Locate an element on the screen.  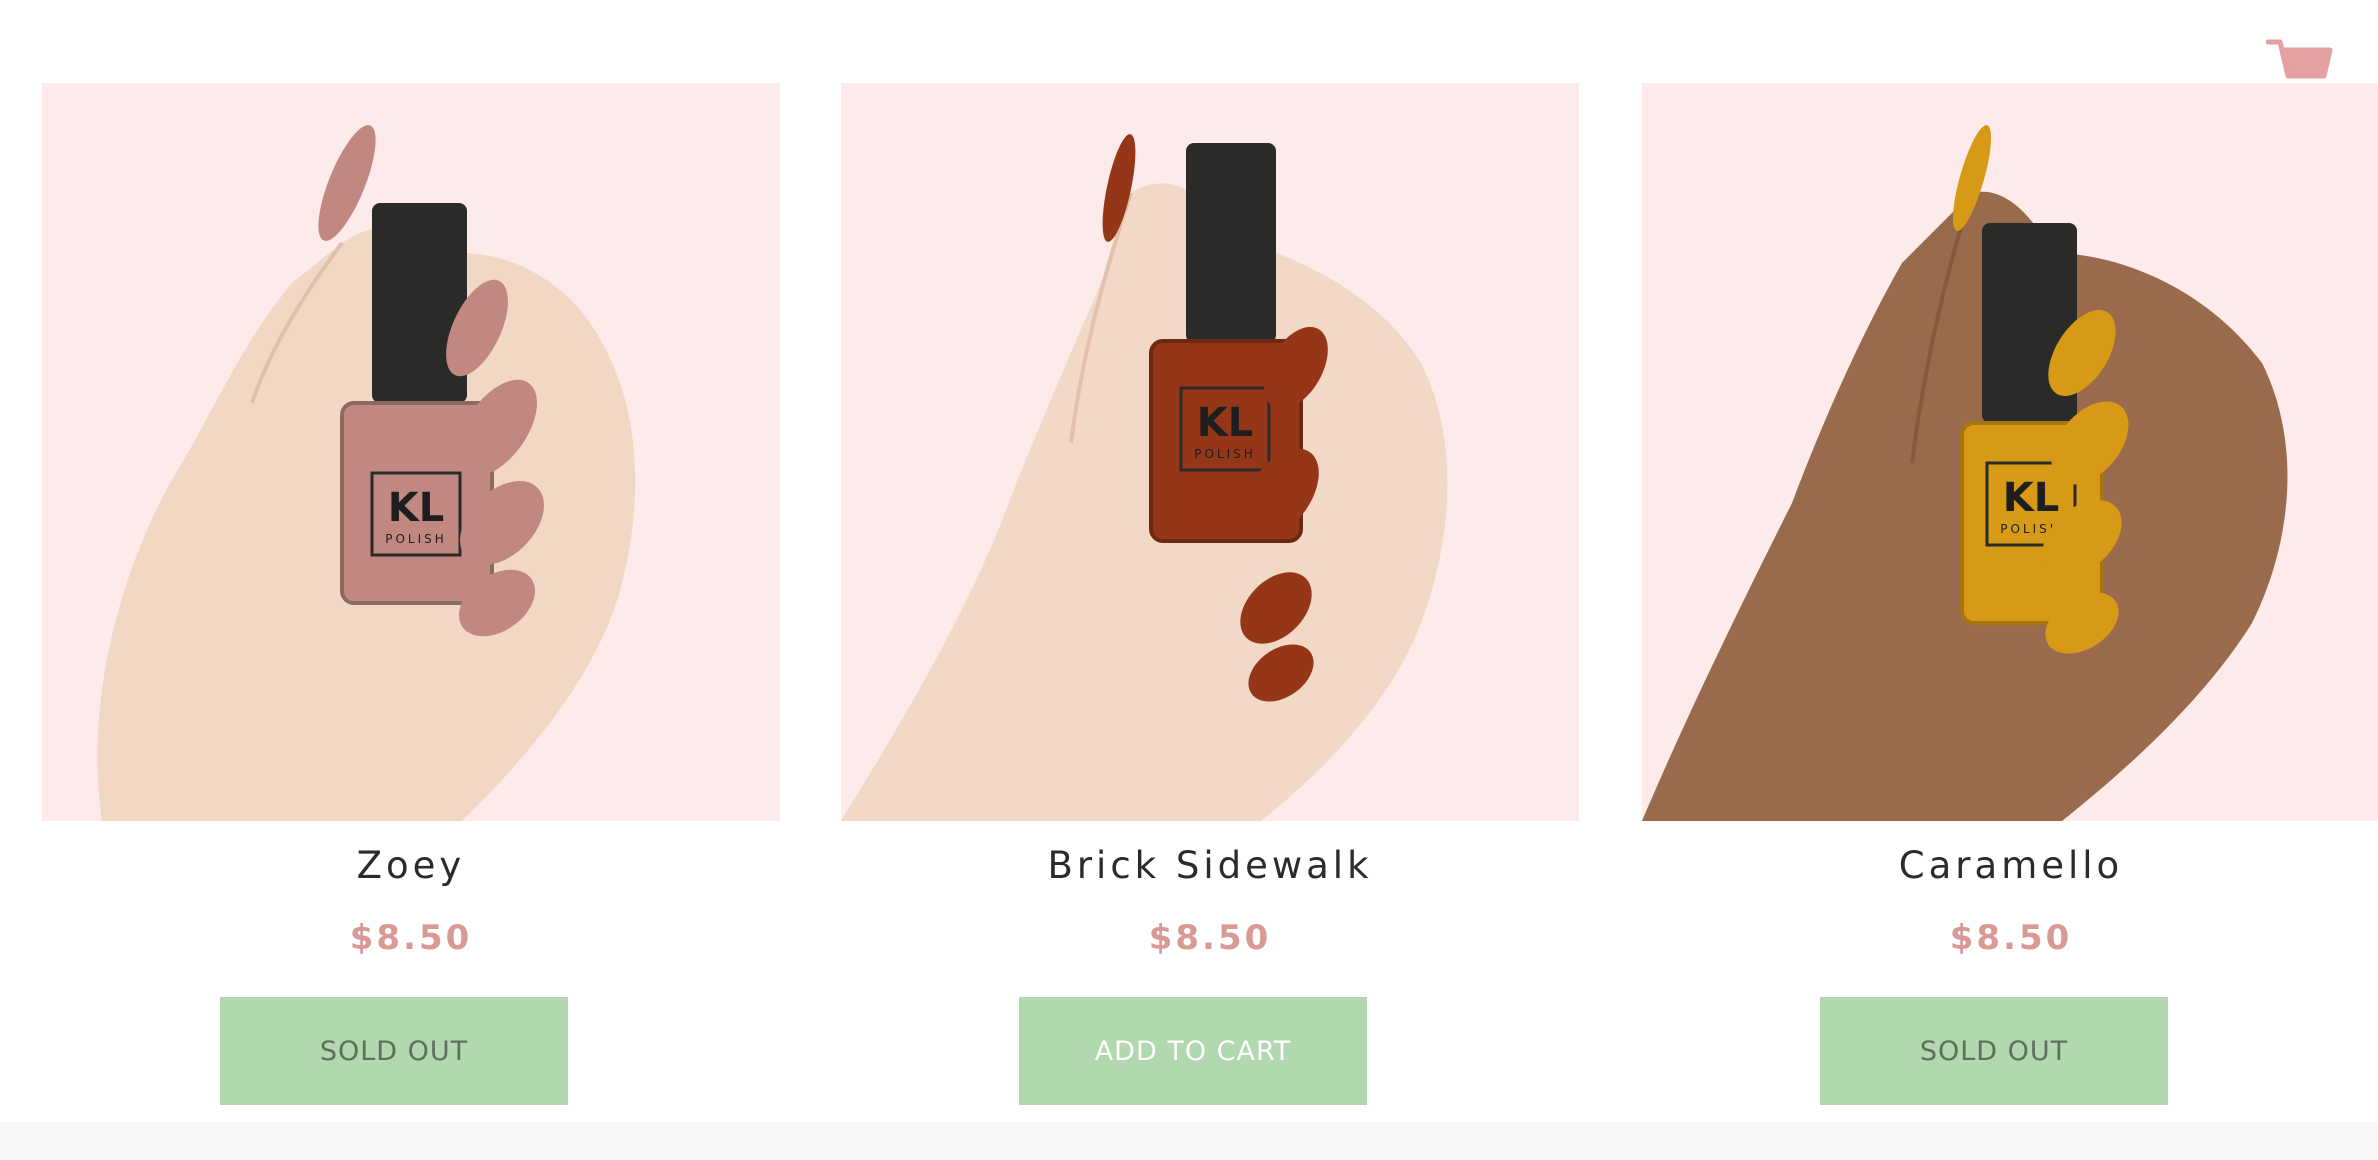
add-to-cart-button: ADD TO CART is located at coordinates (1193, 1051).